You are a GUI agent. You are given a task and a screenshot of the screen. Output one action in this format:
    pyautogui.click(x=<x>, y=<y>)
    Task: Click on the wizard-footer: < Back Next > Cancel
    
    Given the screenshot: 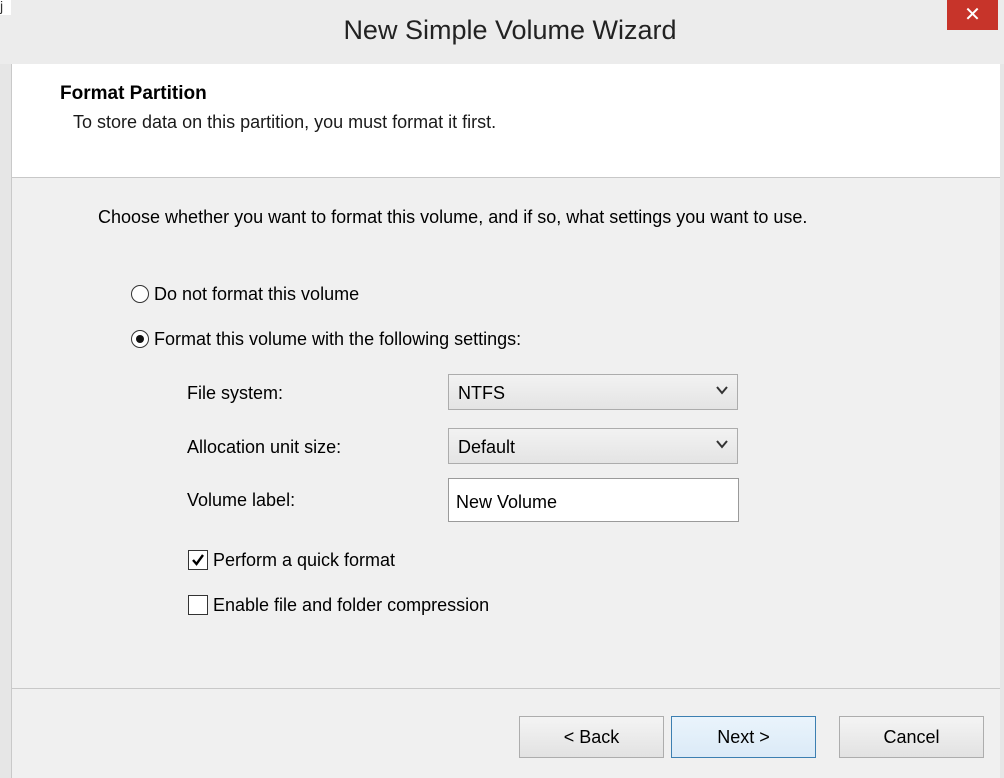 What is the action you would take?
    pyautogui.click(x=506, y=733)
    